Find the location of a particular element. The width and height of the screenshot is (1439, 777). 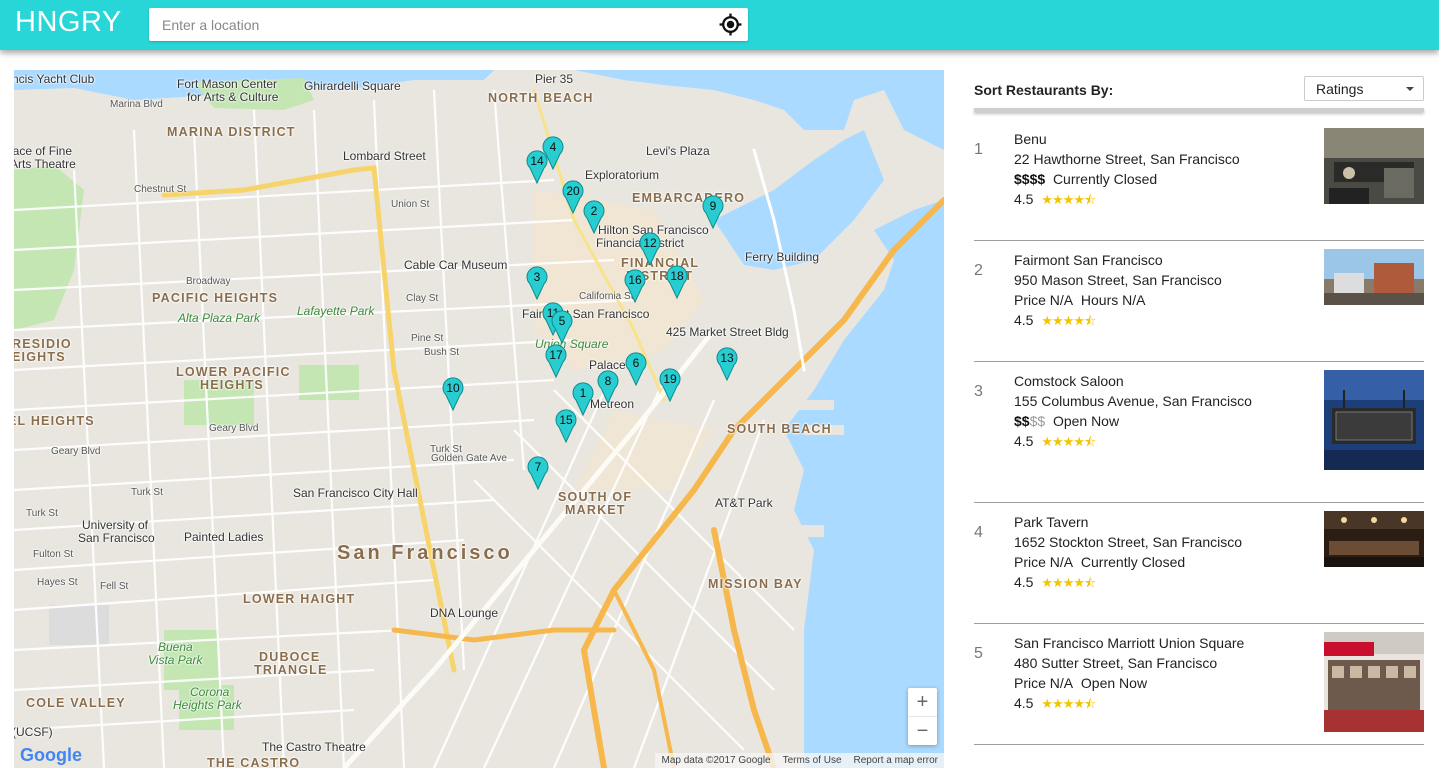

restaurant-address: 22 Hawthorne Street, San Francisco is located at coordinates (1127, 159).